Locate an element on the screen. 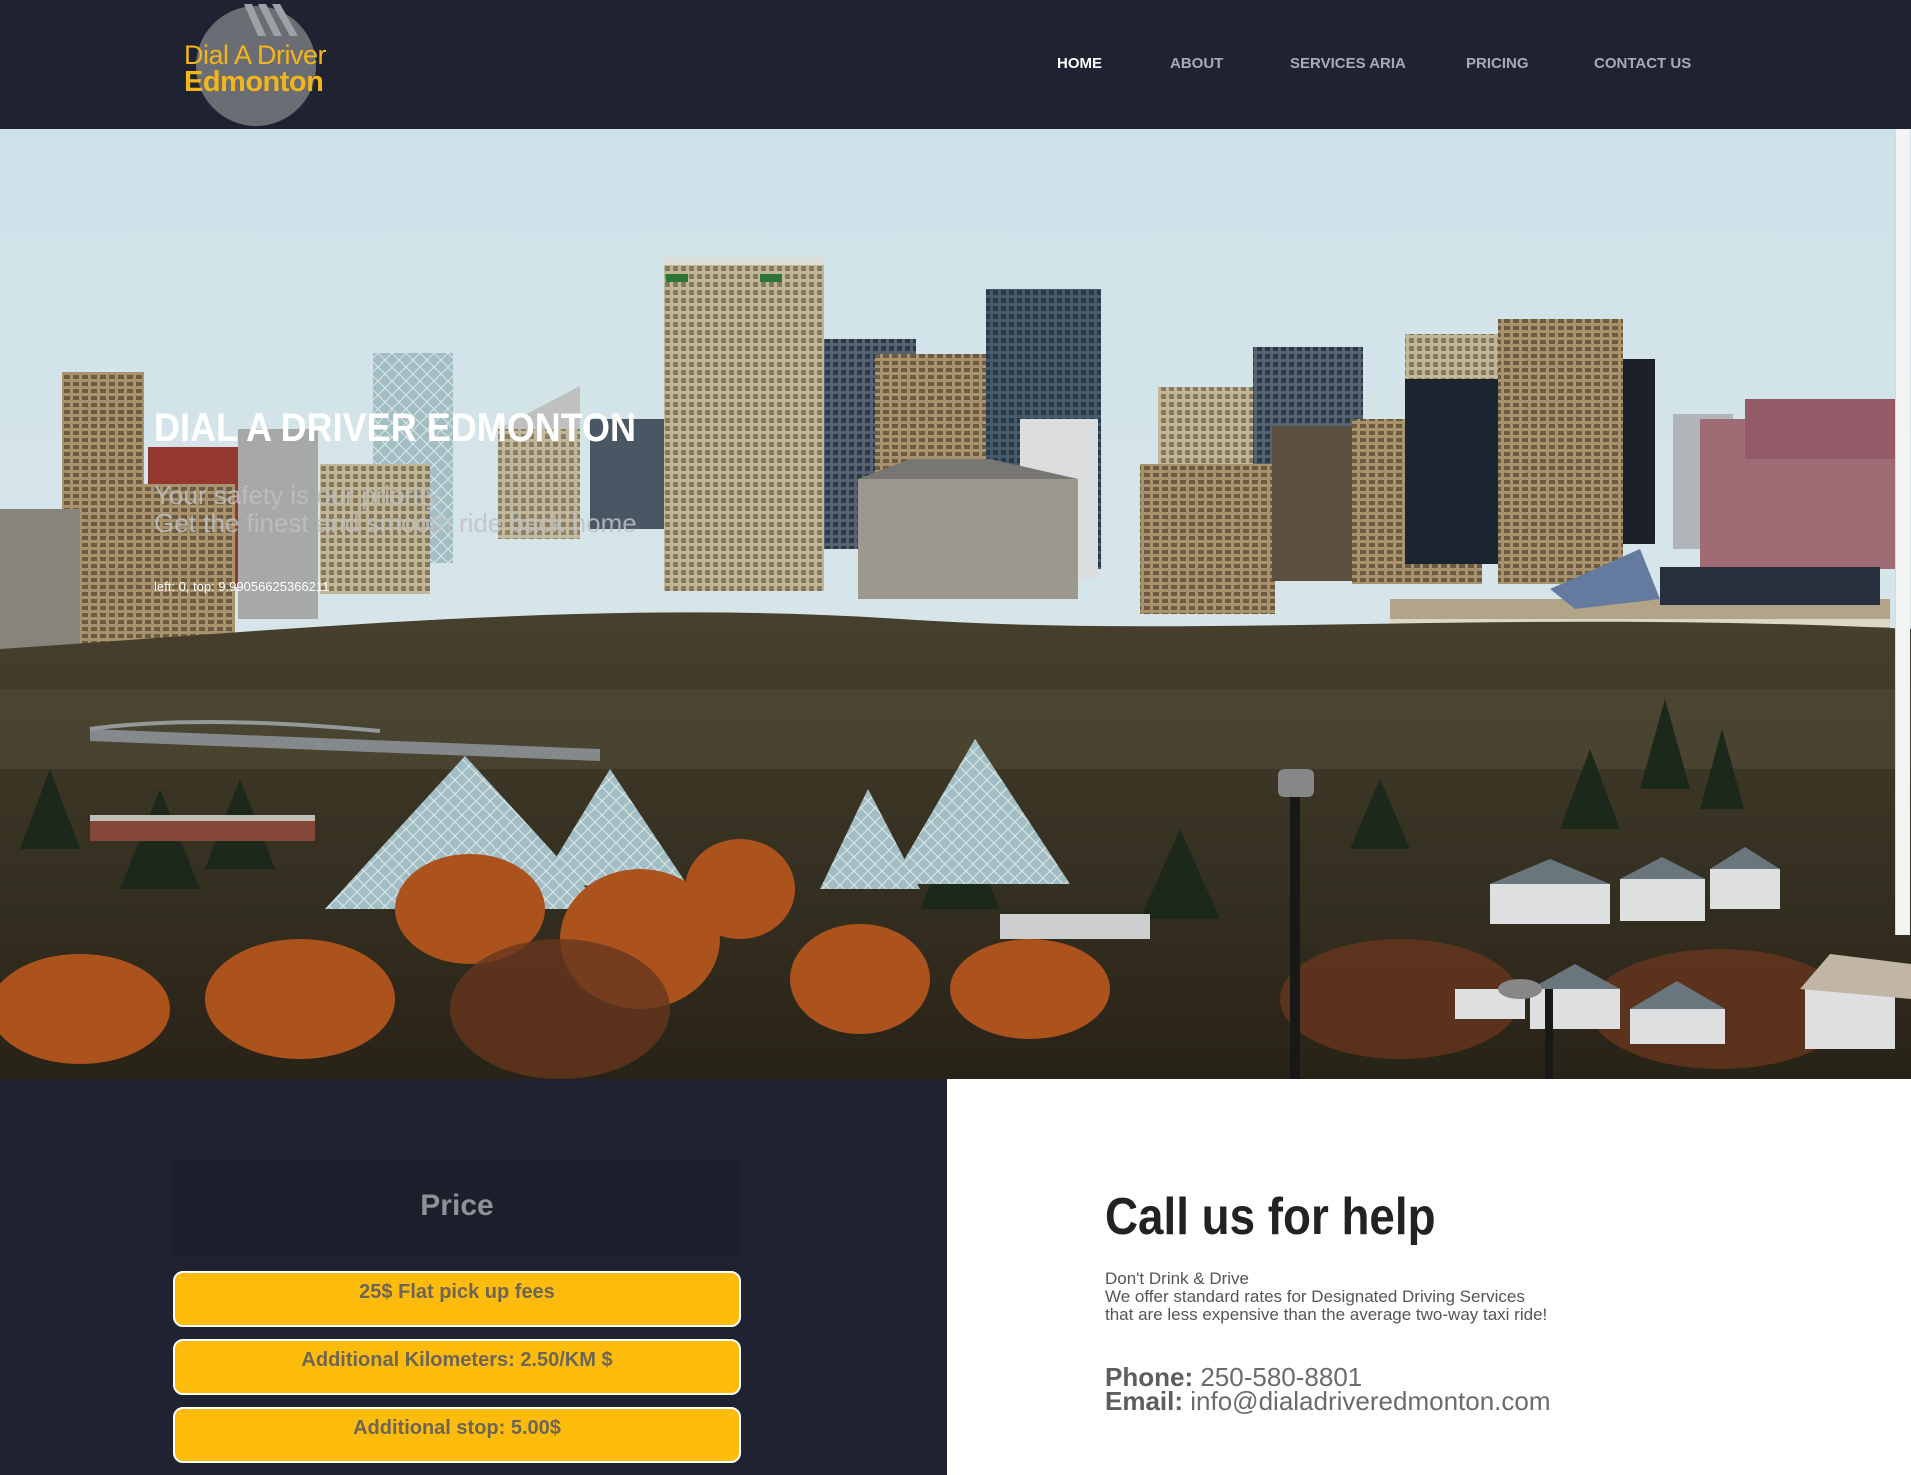 This screenshot has width=1911, height=1475. price-header: Price is located at coordinates (457, 1209).